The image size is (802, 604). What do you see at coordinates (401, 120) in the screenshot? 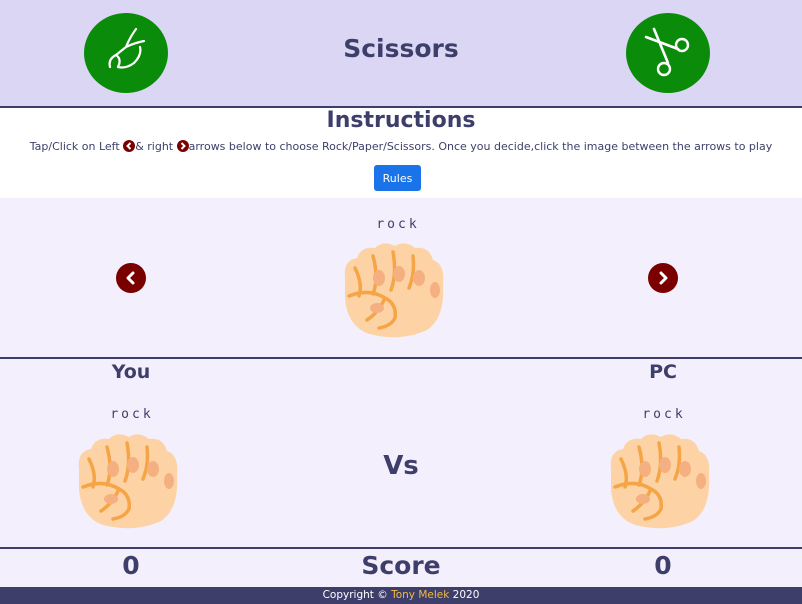
I see `instructions-title: Instructions` at bounding box center [401, 120].